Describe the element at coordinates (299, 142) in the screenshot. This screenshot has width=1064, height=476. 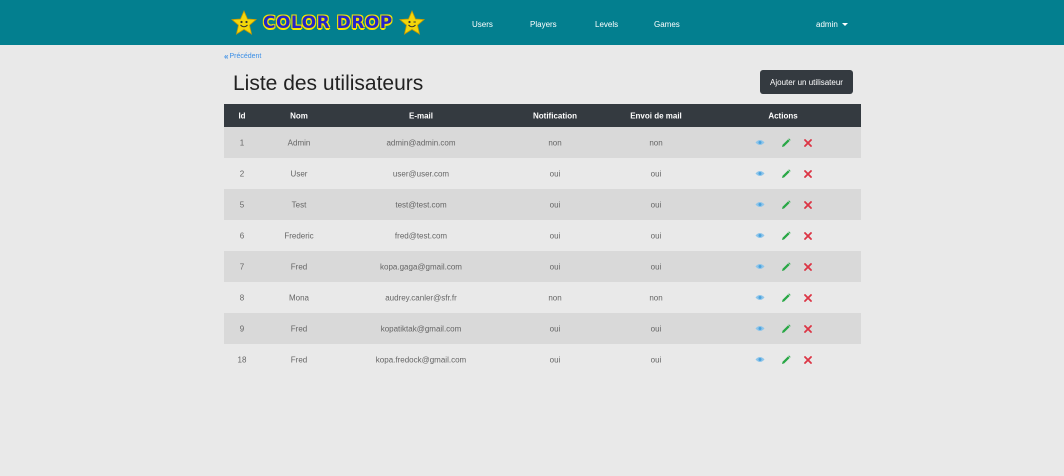
I see `cell-nom: Admin` at that location.